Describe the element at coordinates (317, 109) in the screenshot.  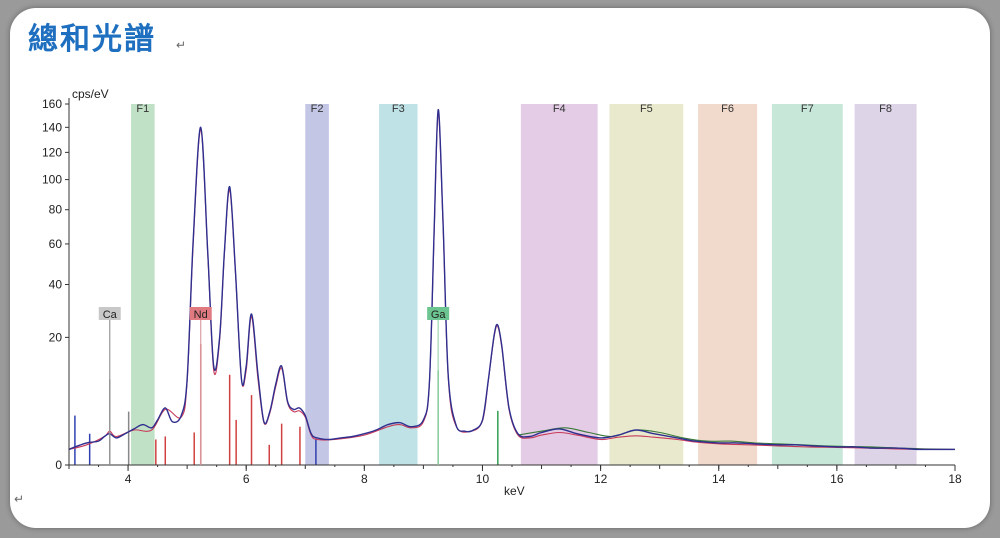
I see `band-label-f2: F2` at that location.